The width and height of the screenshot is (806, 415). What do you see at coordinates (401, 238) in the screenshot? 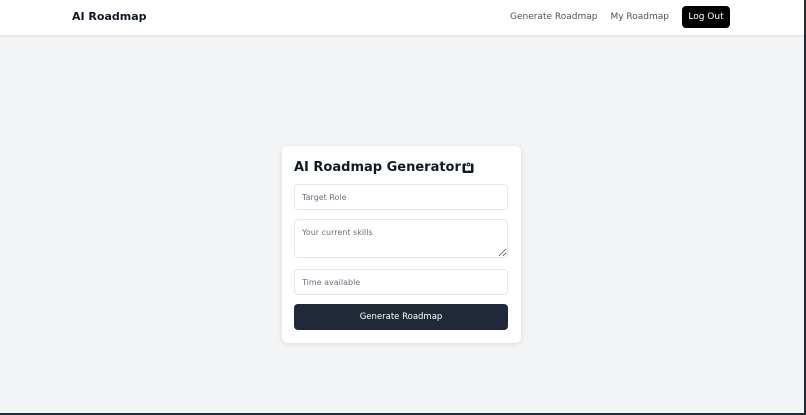
I see `current-skills-textarea` at bounding box center [401, 238].